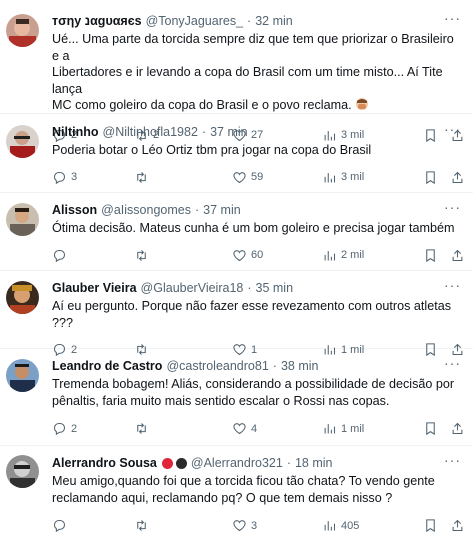 The height and width of the screenshot is (551, 473). I want to click on red-circle-icon, so click(167, 463).